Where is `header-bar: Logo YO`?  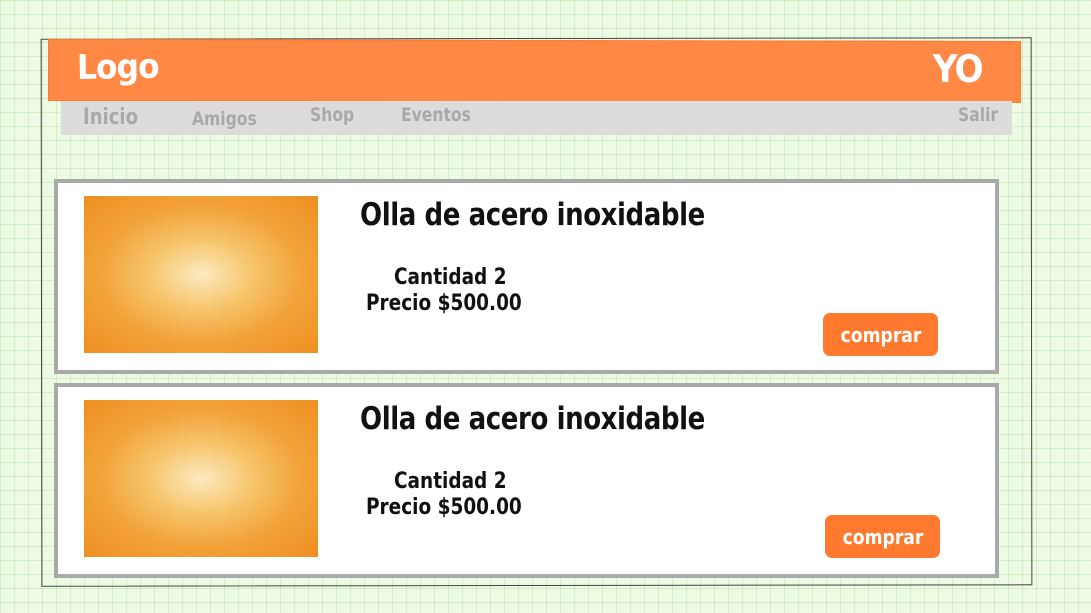 header-bar: Logo YO is located at coordinates (534, 71).